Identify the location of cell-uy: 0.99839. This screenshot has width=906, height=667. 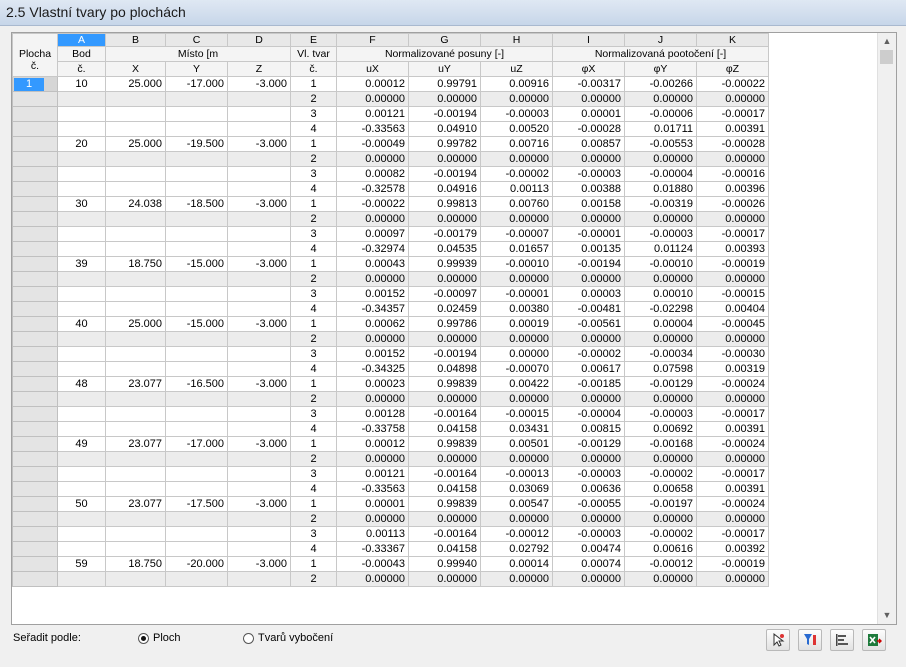
(444, 504).